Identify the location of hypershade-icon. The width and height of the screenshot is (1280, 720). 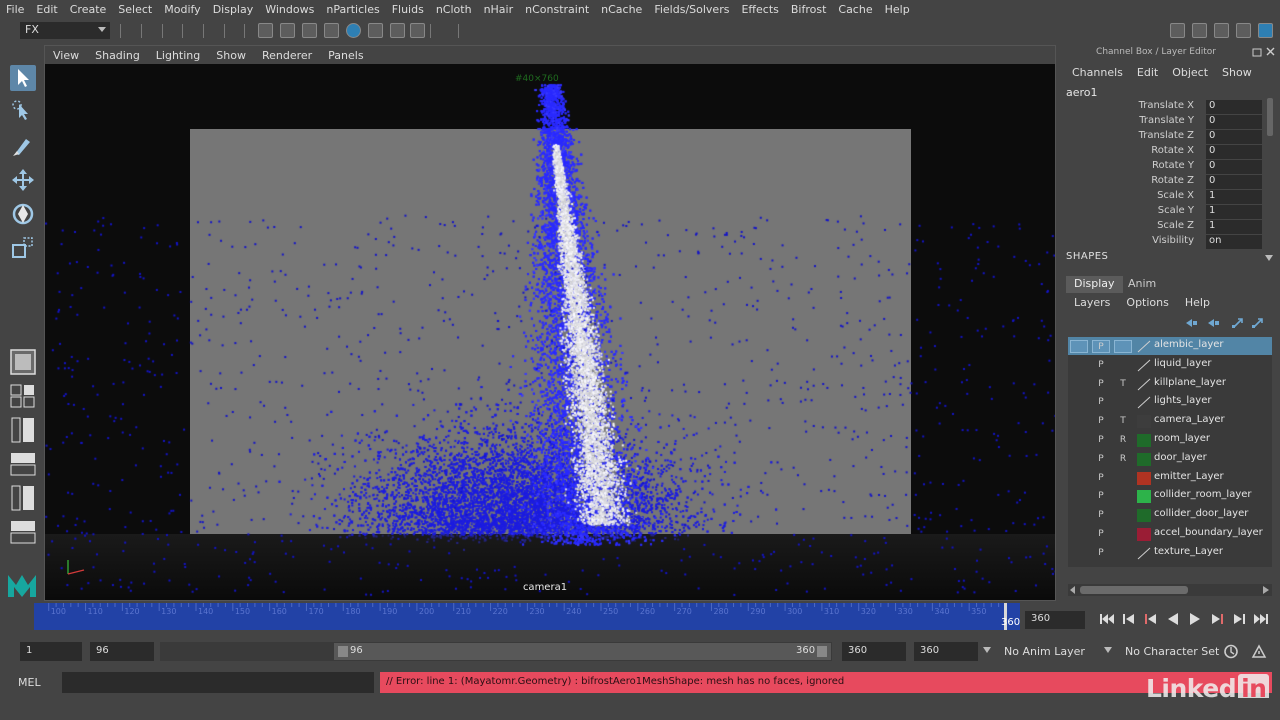
(353, 30).